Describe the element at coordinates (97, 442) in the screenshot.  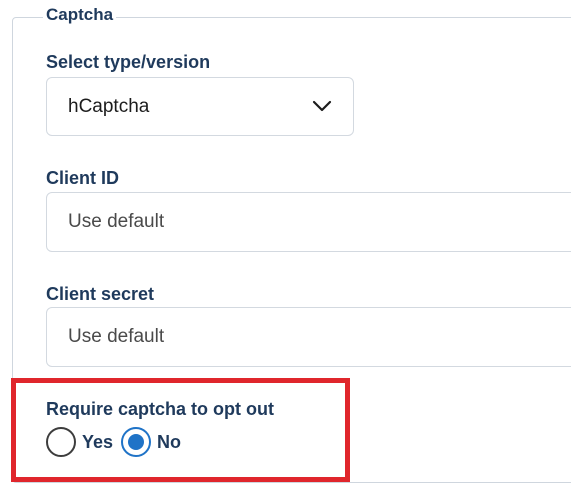
I see `opt-out-yes-label: Yes` at that location.